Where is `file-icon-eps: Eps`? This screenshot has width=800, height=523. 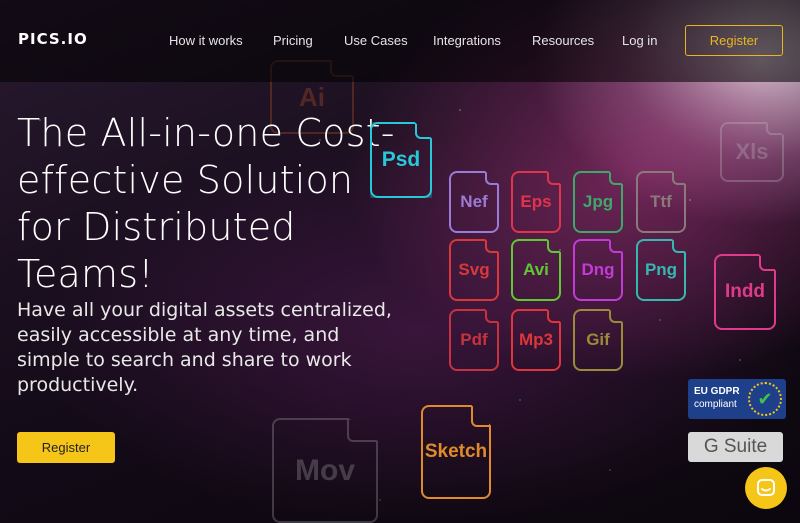 file-icon-eps: Eps is located at coordinates (536, 202).